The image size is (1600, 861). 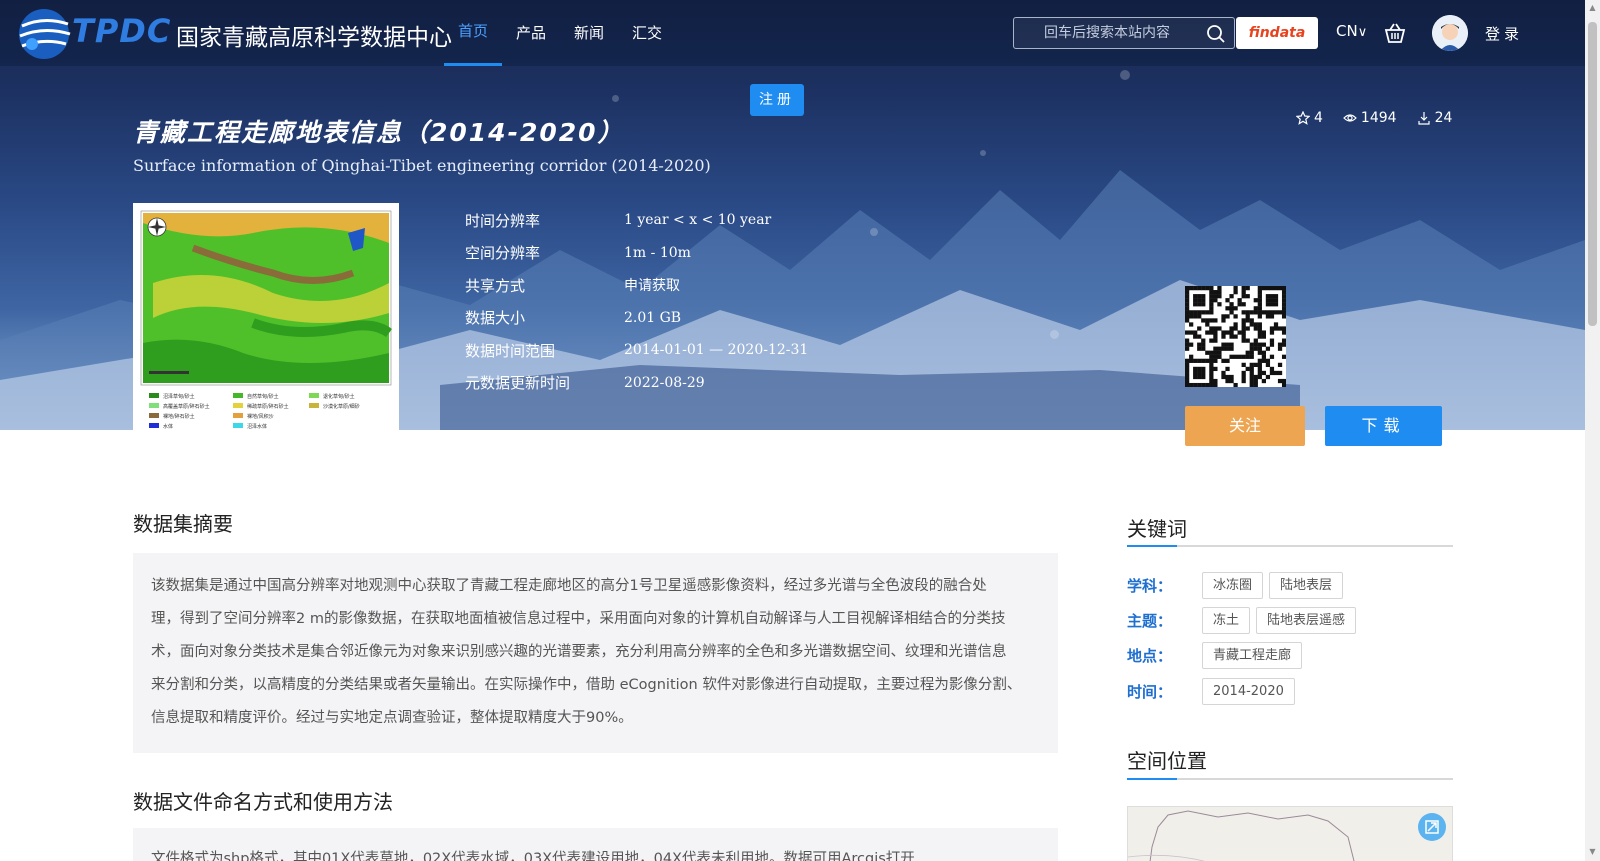 What do you see at coordinates (1150, 656) in the screenshot?
I see `keyword-label: 地点：` at bounding box center [1150, 656].